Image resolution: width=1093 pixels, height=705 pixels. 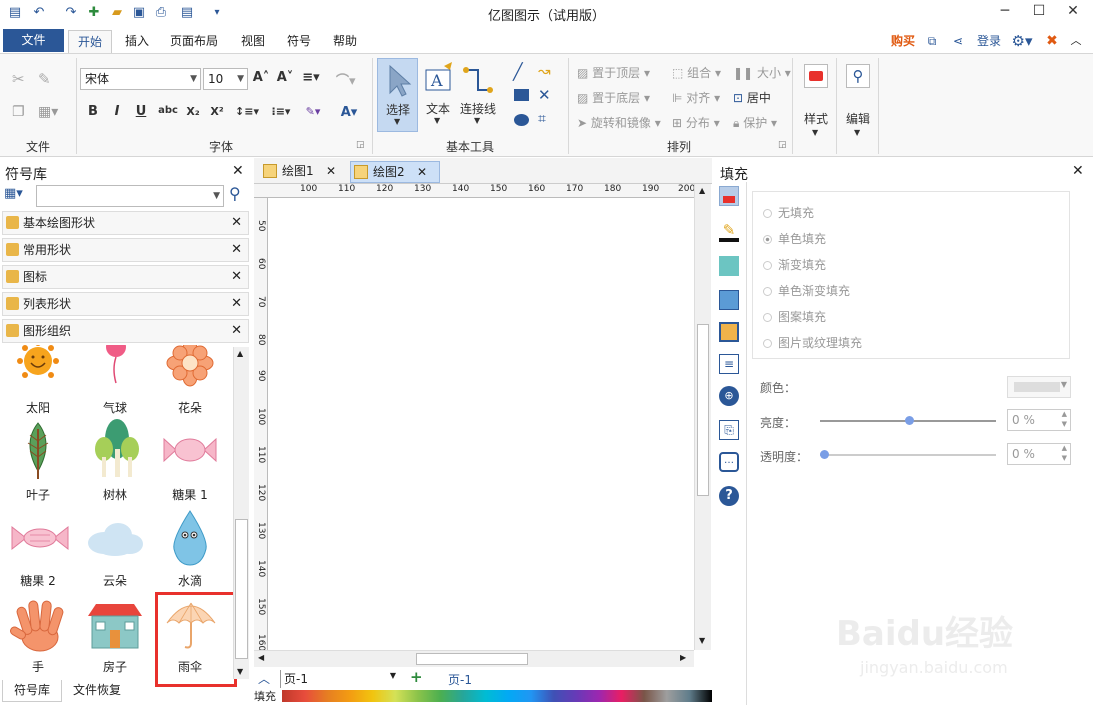 I want to click on line-icon: ╱, so click(x=518, y=71).